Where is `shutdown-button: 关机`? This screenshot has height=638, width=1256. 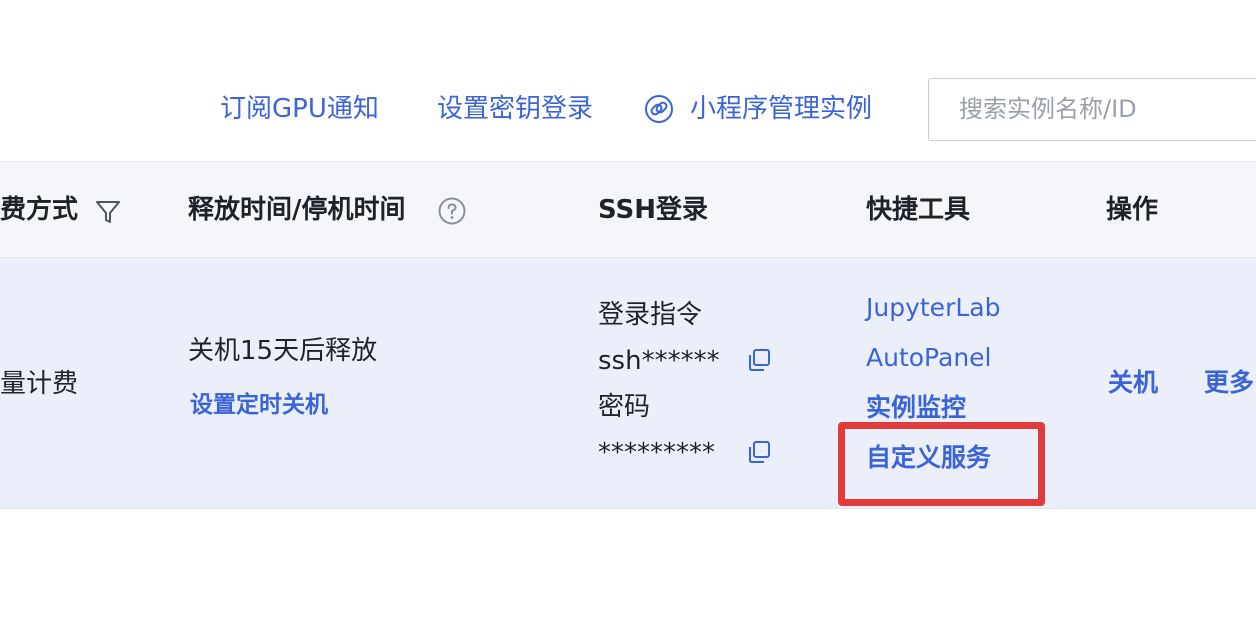 shutdown-button: 关机 is located at coordinates (1133, 383).